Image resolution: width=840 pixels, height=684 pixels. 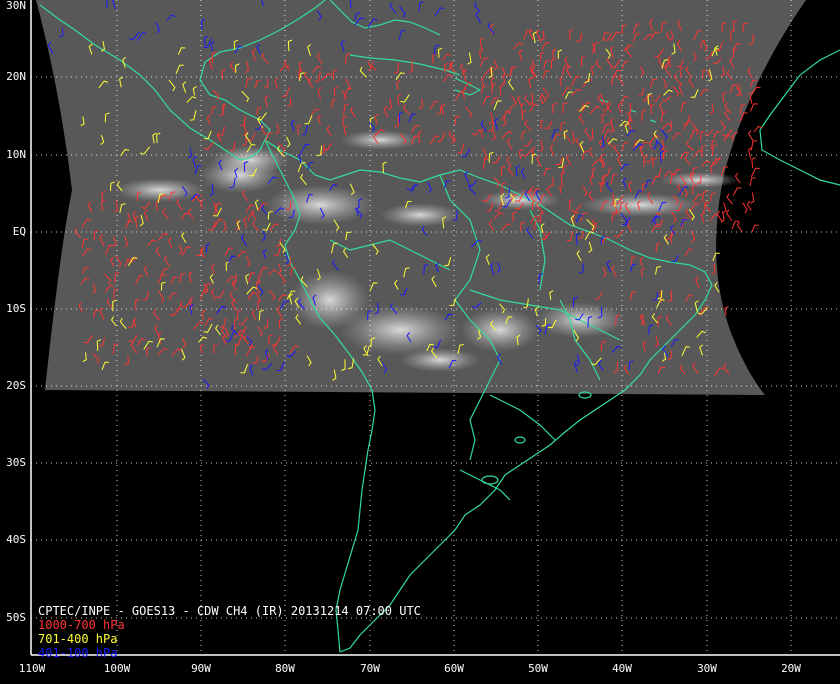 What do you see at coordinates (285, 668) in the screenshot?
I see `longitude-label: 80W` at bounding box center [285, 668].